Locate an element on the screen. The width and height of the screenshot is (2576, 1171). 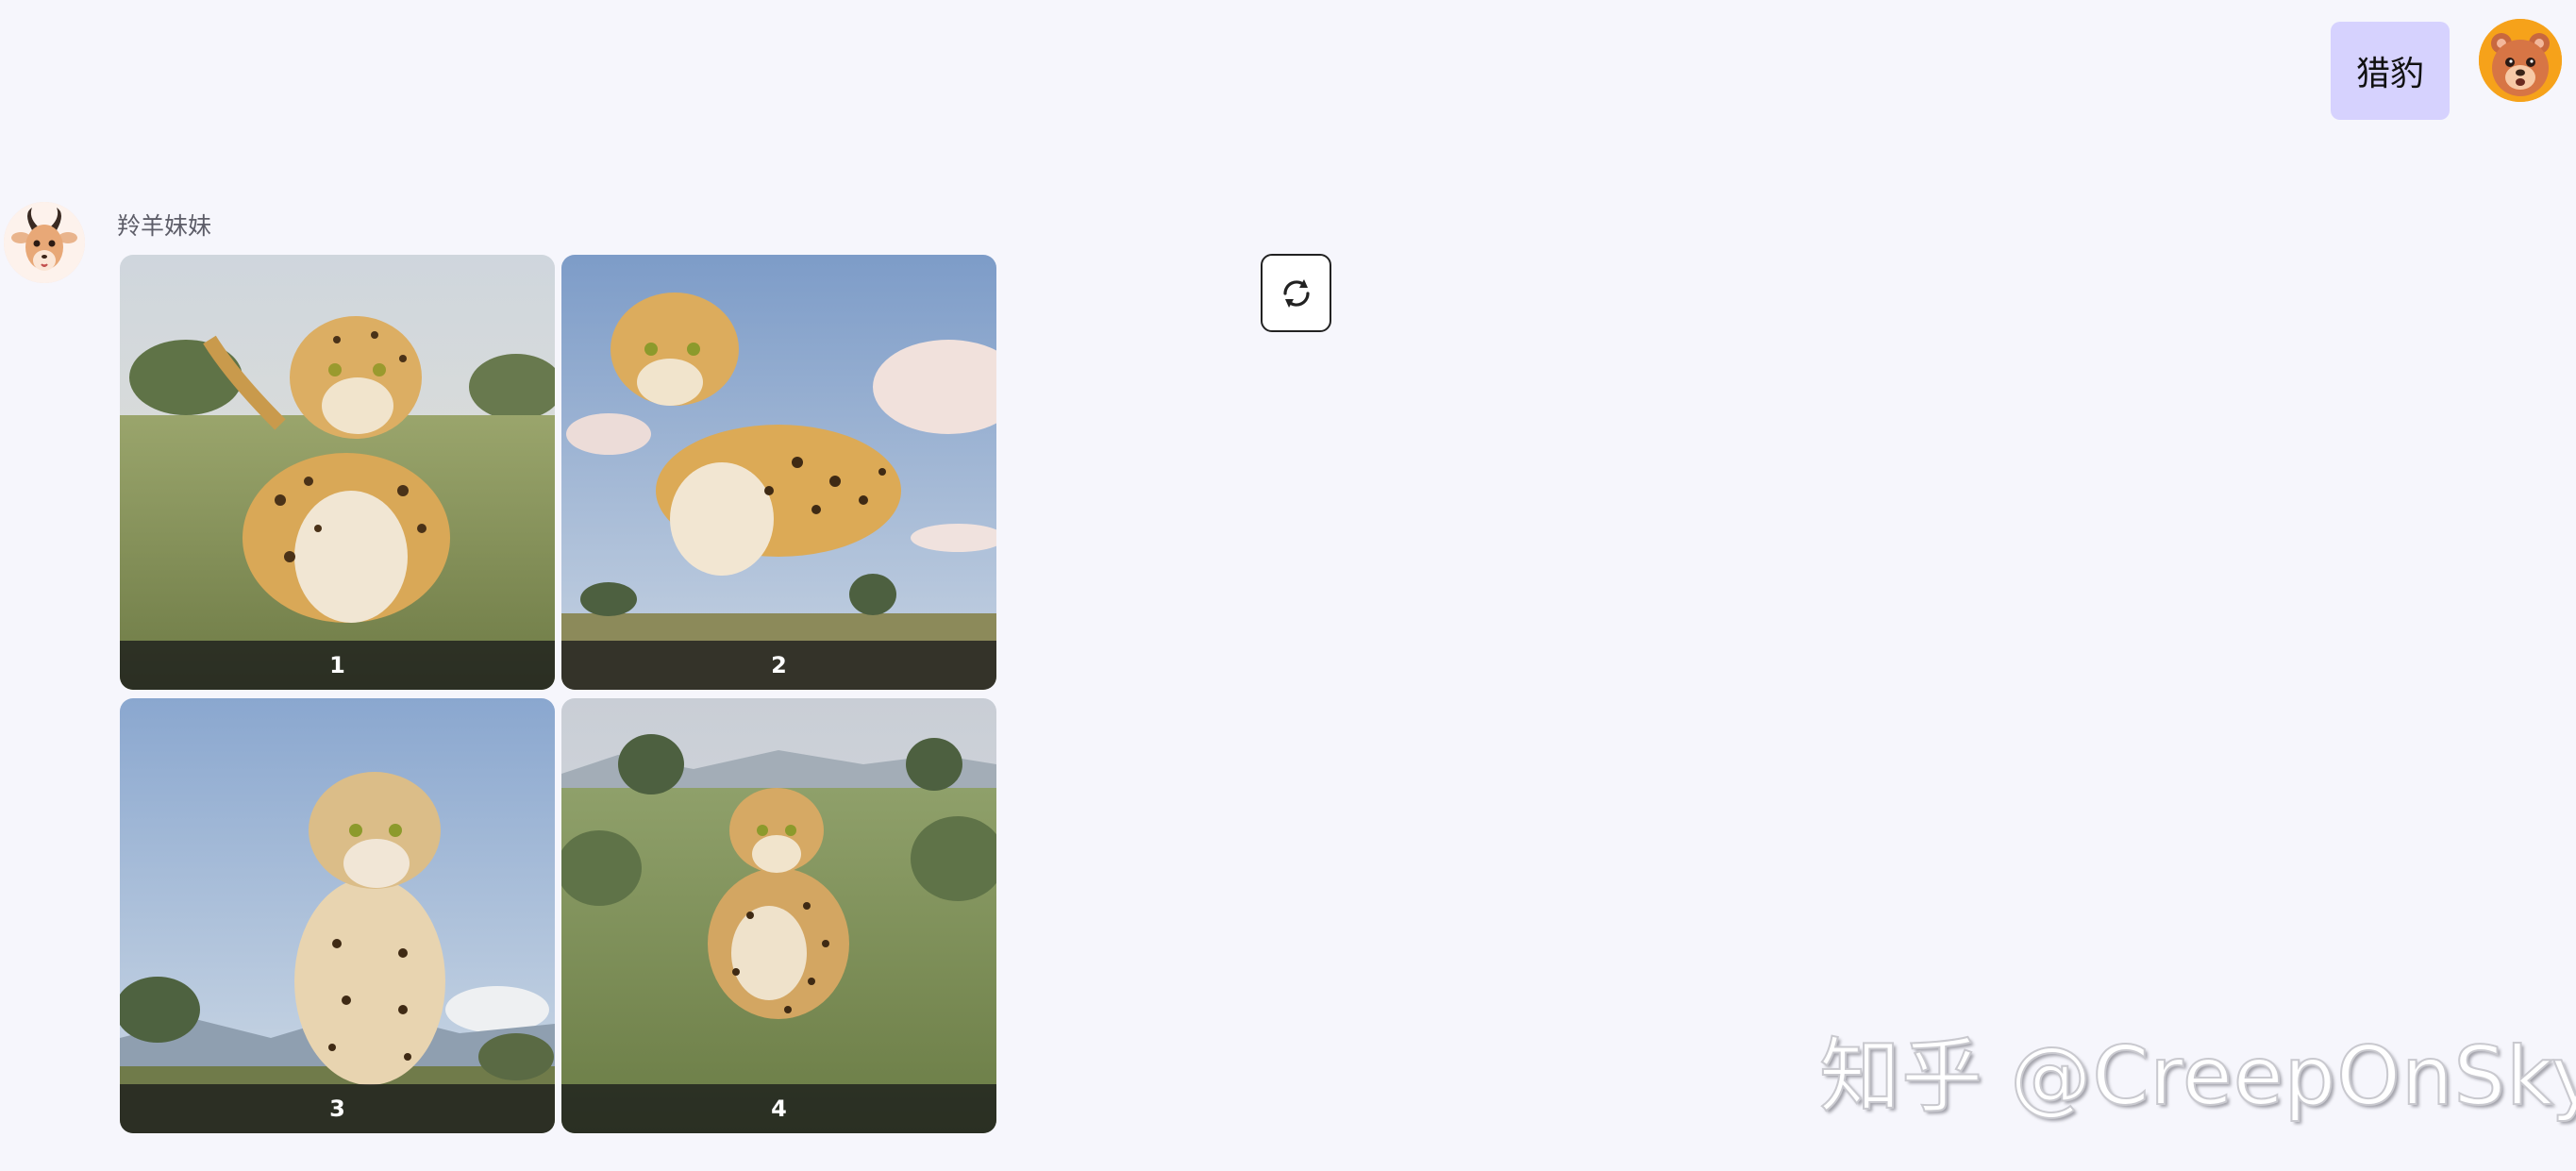
bear-avatar-icon is located at coordinates (2520, 60).